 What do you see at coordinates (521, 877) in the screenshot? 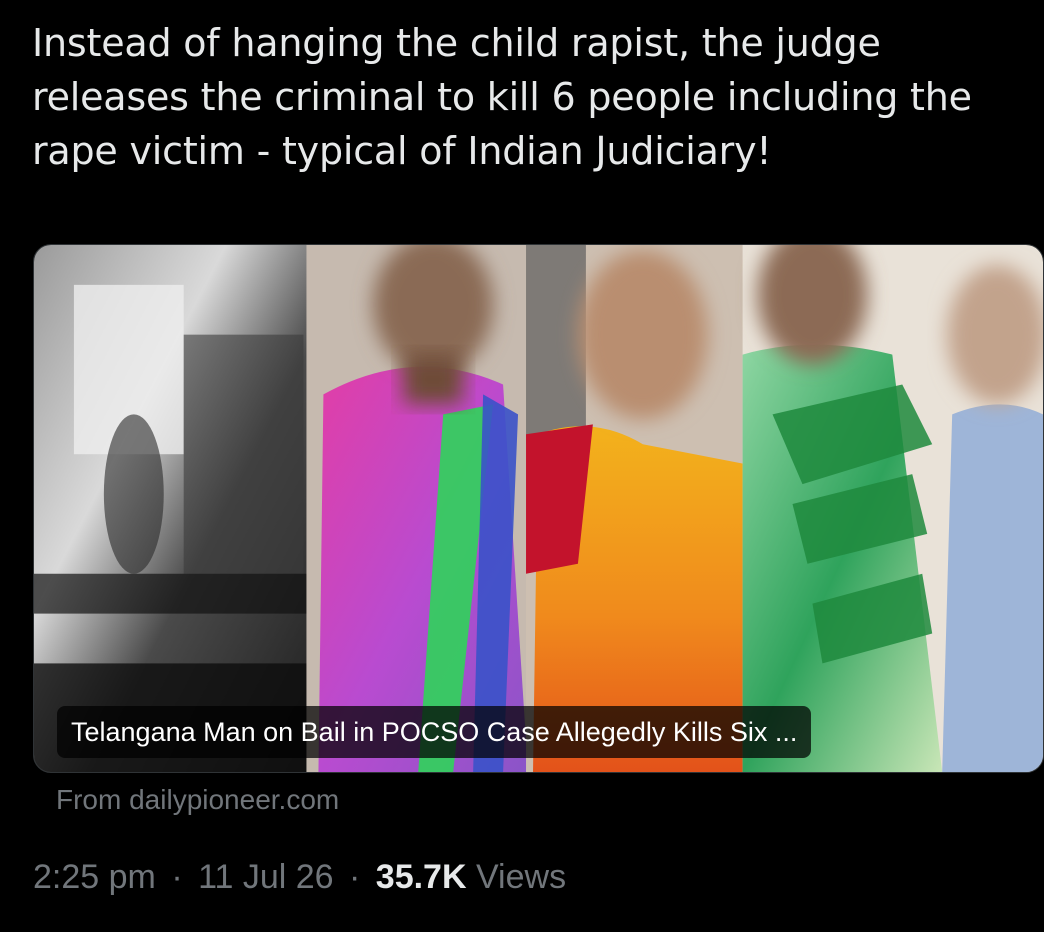
I see `views-label: Views` at bounding box center [521, 877].